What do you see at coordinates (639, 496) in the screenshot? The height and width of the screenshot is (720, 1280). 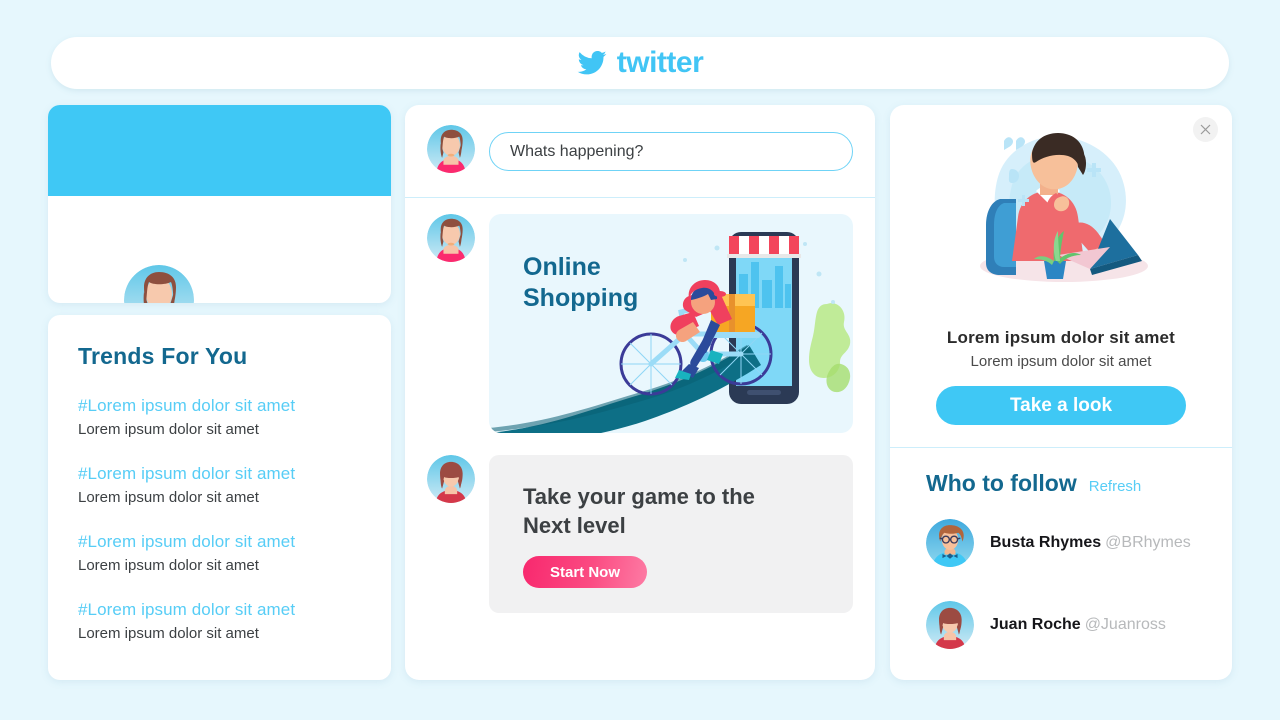 I see `game-title-line1: Take your game to the` at bounding box center [639, 496].